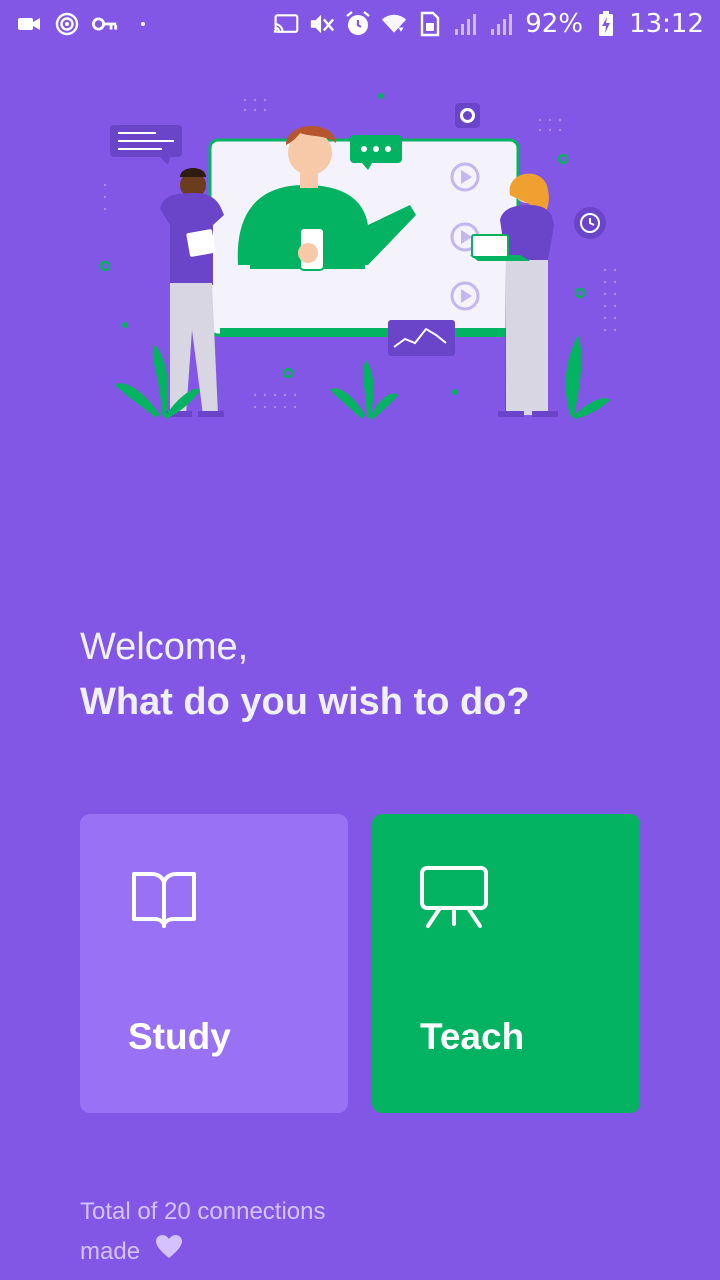 The image size is (720, 1280). Describe the element at coordinates (305, 702) in the screenshot. I see `page-title: What do you wish to do?` at that location.